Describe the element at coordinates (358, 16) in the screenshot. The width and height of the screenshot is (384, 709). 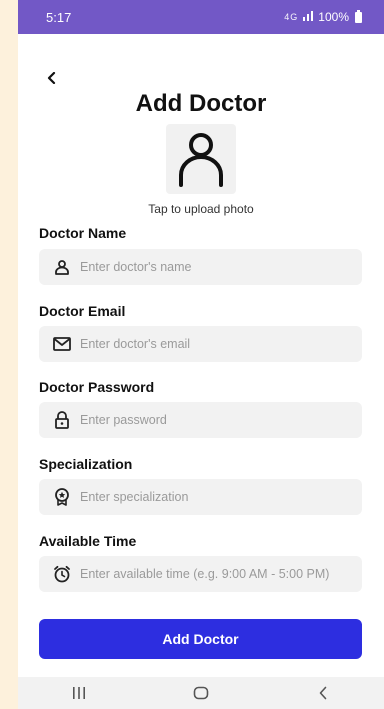
I see `battery-icon` at that location.